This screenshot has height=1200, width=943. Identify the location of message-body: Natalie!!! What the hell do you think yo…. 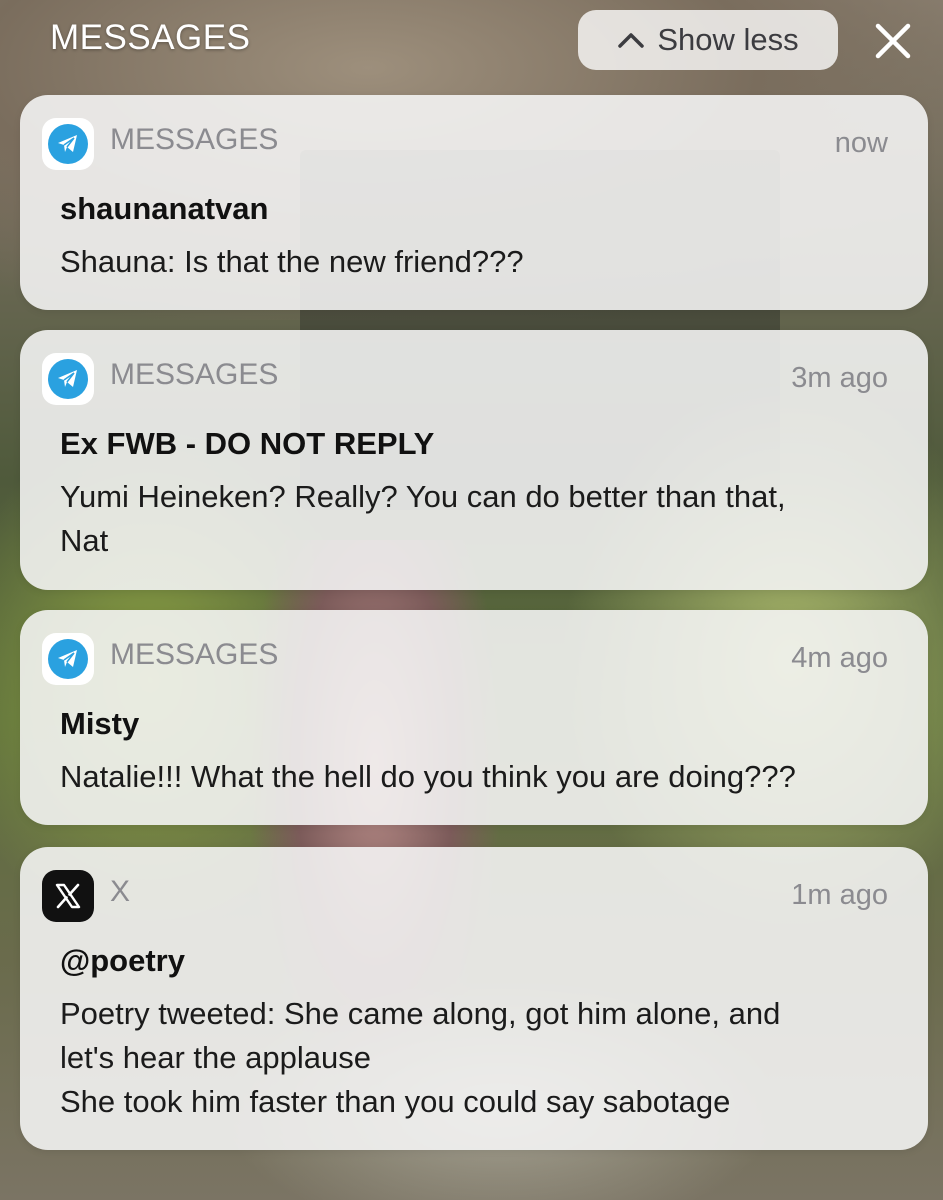
(428, 776).